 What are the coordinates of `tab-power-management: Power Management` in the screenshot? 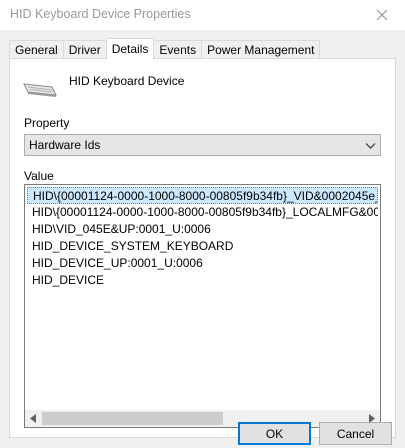 It's located at (261, 49).